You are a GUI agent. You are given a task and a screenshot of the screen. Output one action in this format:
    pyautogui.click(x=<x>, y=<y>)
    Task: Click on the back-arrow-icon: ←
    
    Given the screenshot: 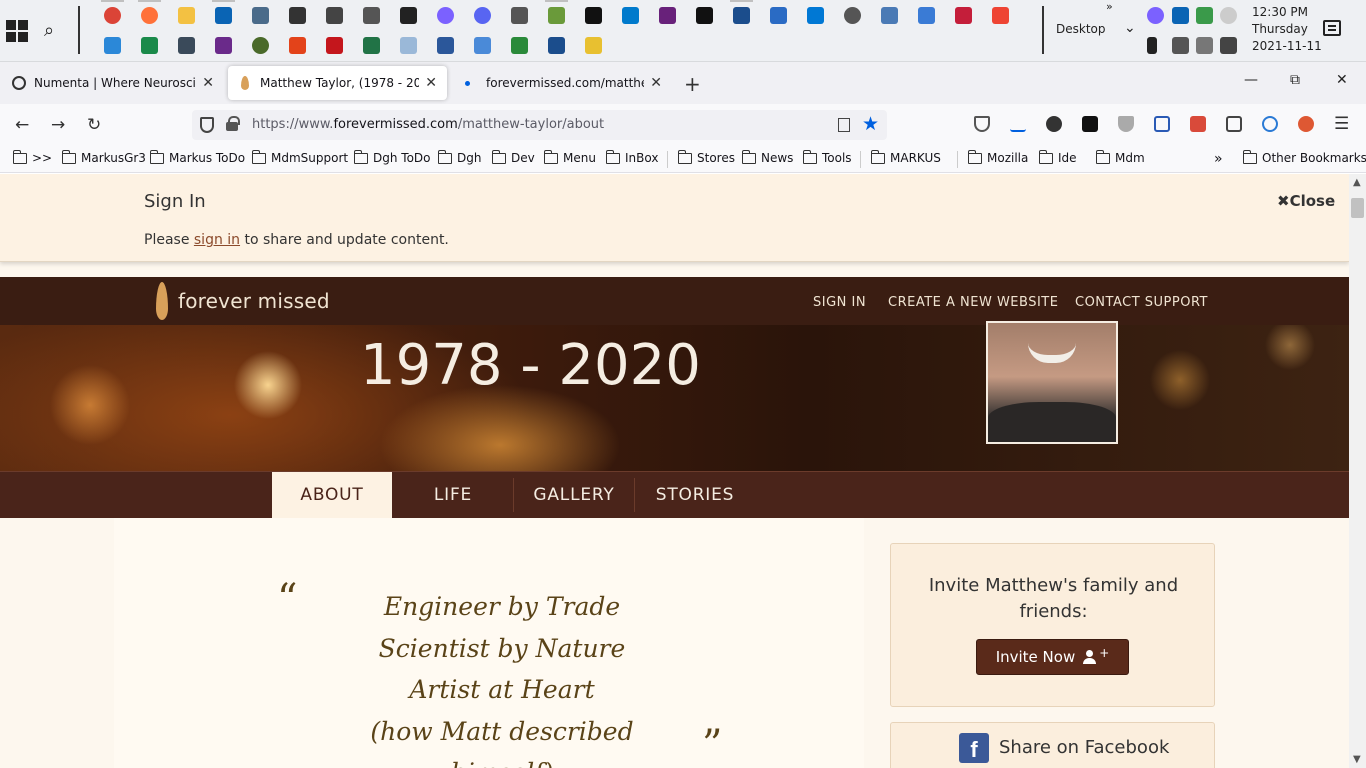 What is the action you would take?
    pyautogui.click(x=22, y=125)
    